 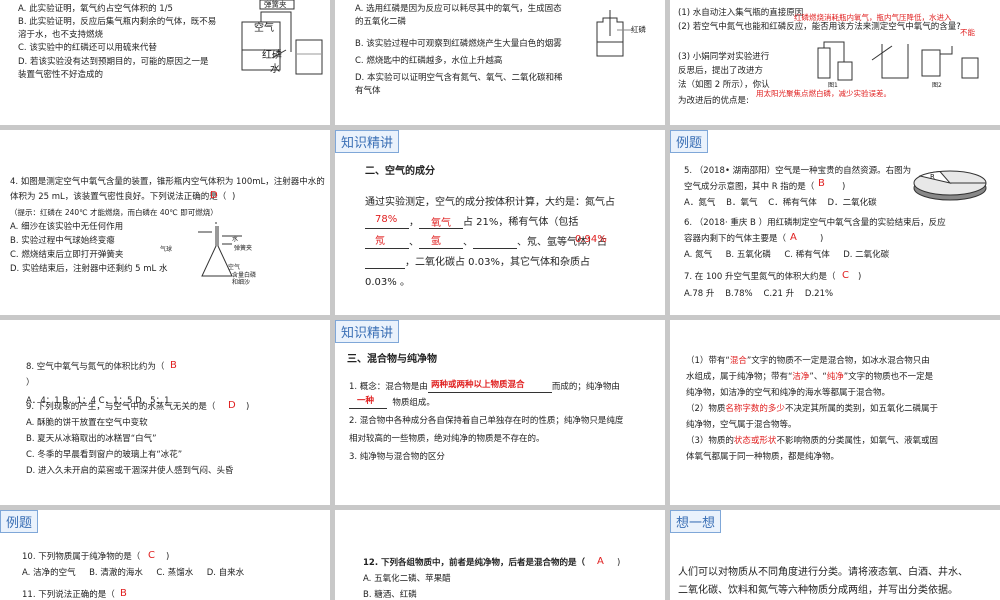 What do you see at coordinates (812, 441) in the screenshot?
I see `paragraph-line: （3）物质的状态或形状不影响物质的分类属性，如氧气、液氧或固` at bounding box center [812, 441].